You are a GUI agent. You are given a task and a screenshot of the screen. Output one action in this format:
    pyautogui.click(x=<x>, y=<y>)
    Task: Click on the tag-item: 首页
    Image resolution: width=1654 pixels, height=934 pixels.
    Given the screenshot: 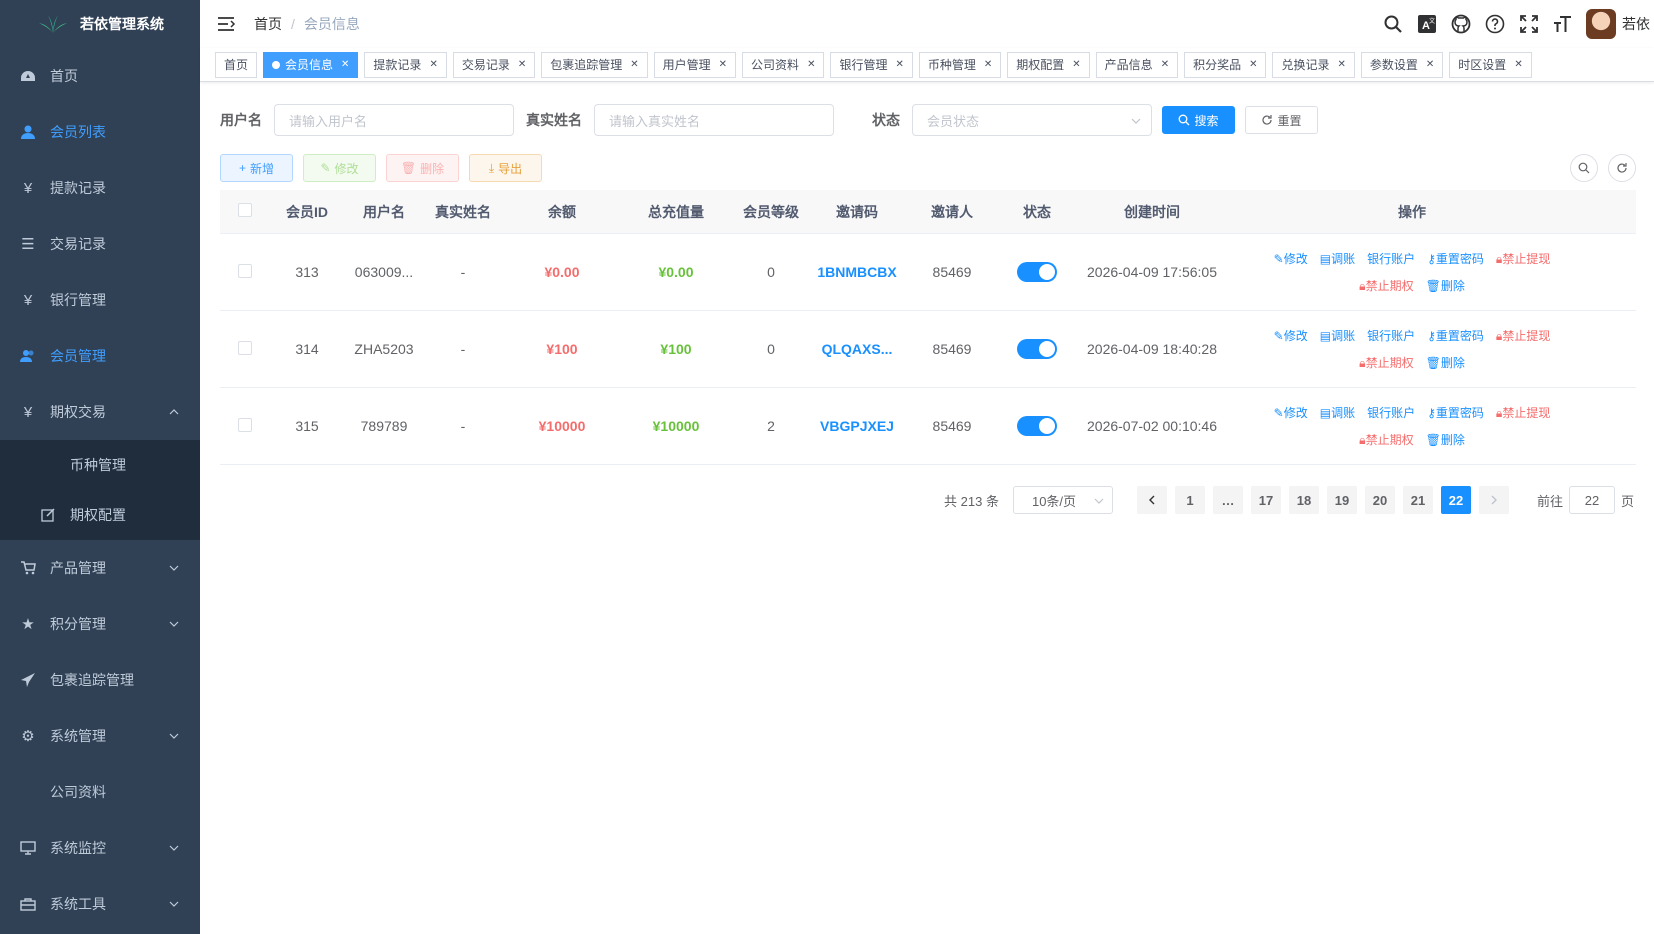 What is the action you would take?
    pyautogui.click(x=236, y=64)
    